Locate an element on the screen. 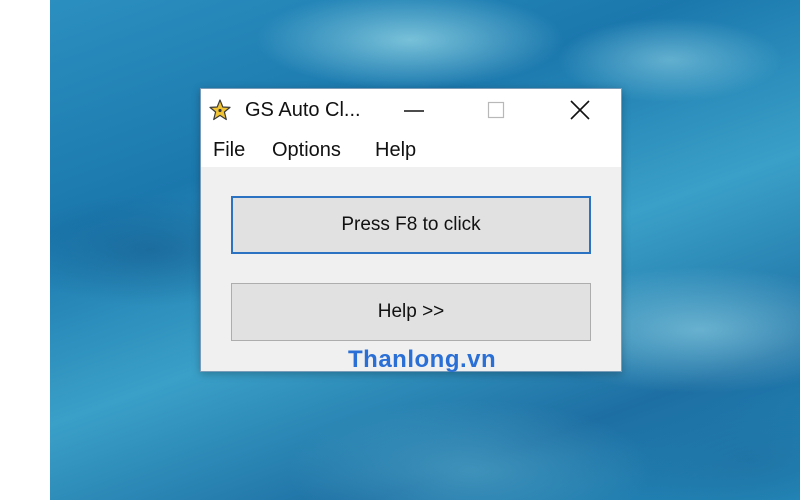  maximize-button is located at coordinates (496, 110).